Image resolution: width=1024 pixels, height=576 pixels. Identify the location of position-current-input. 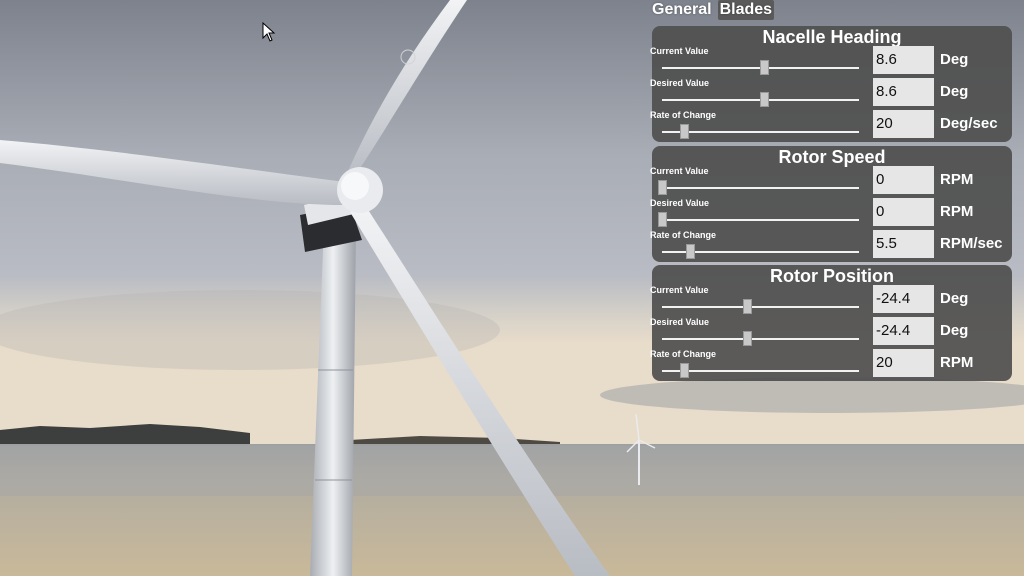
(903, 299).